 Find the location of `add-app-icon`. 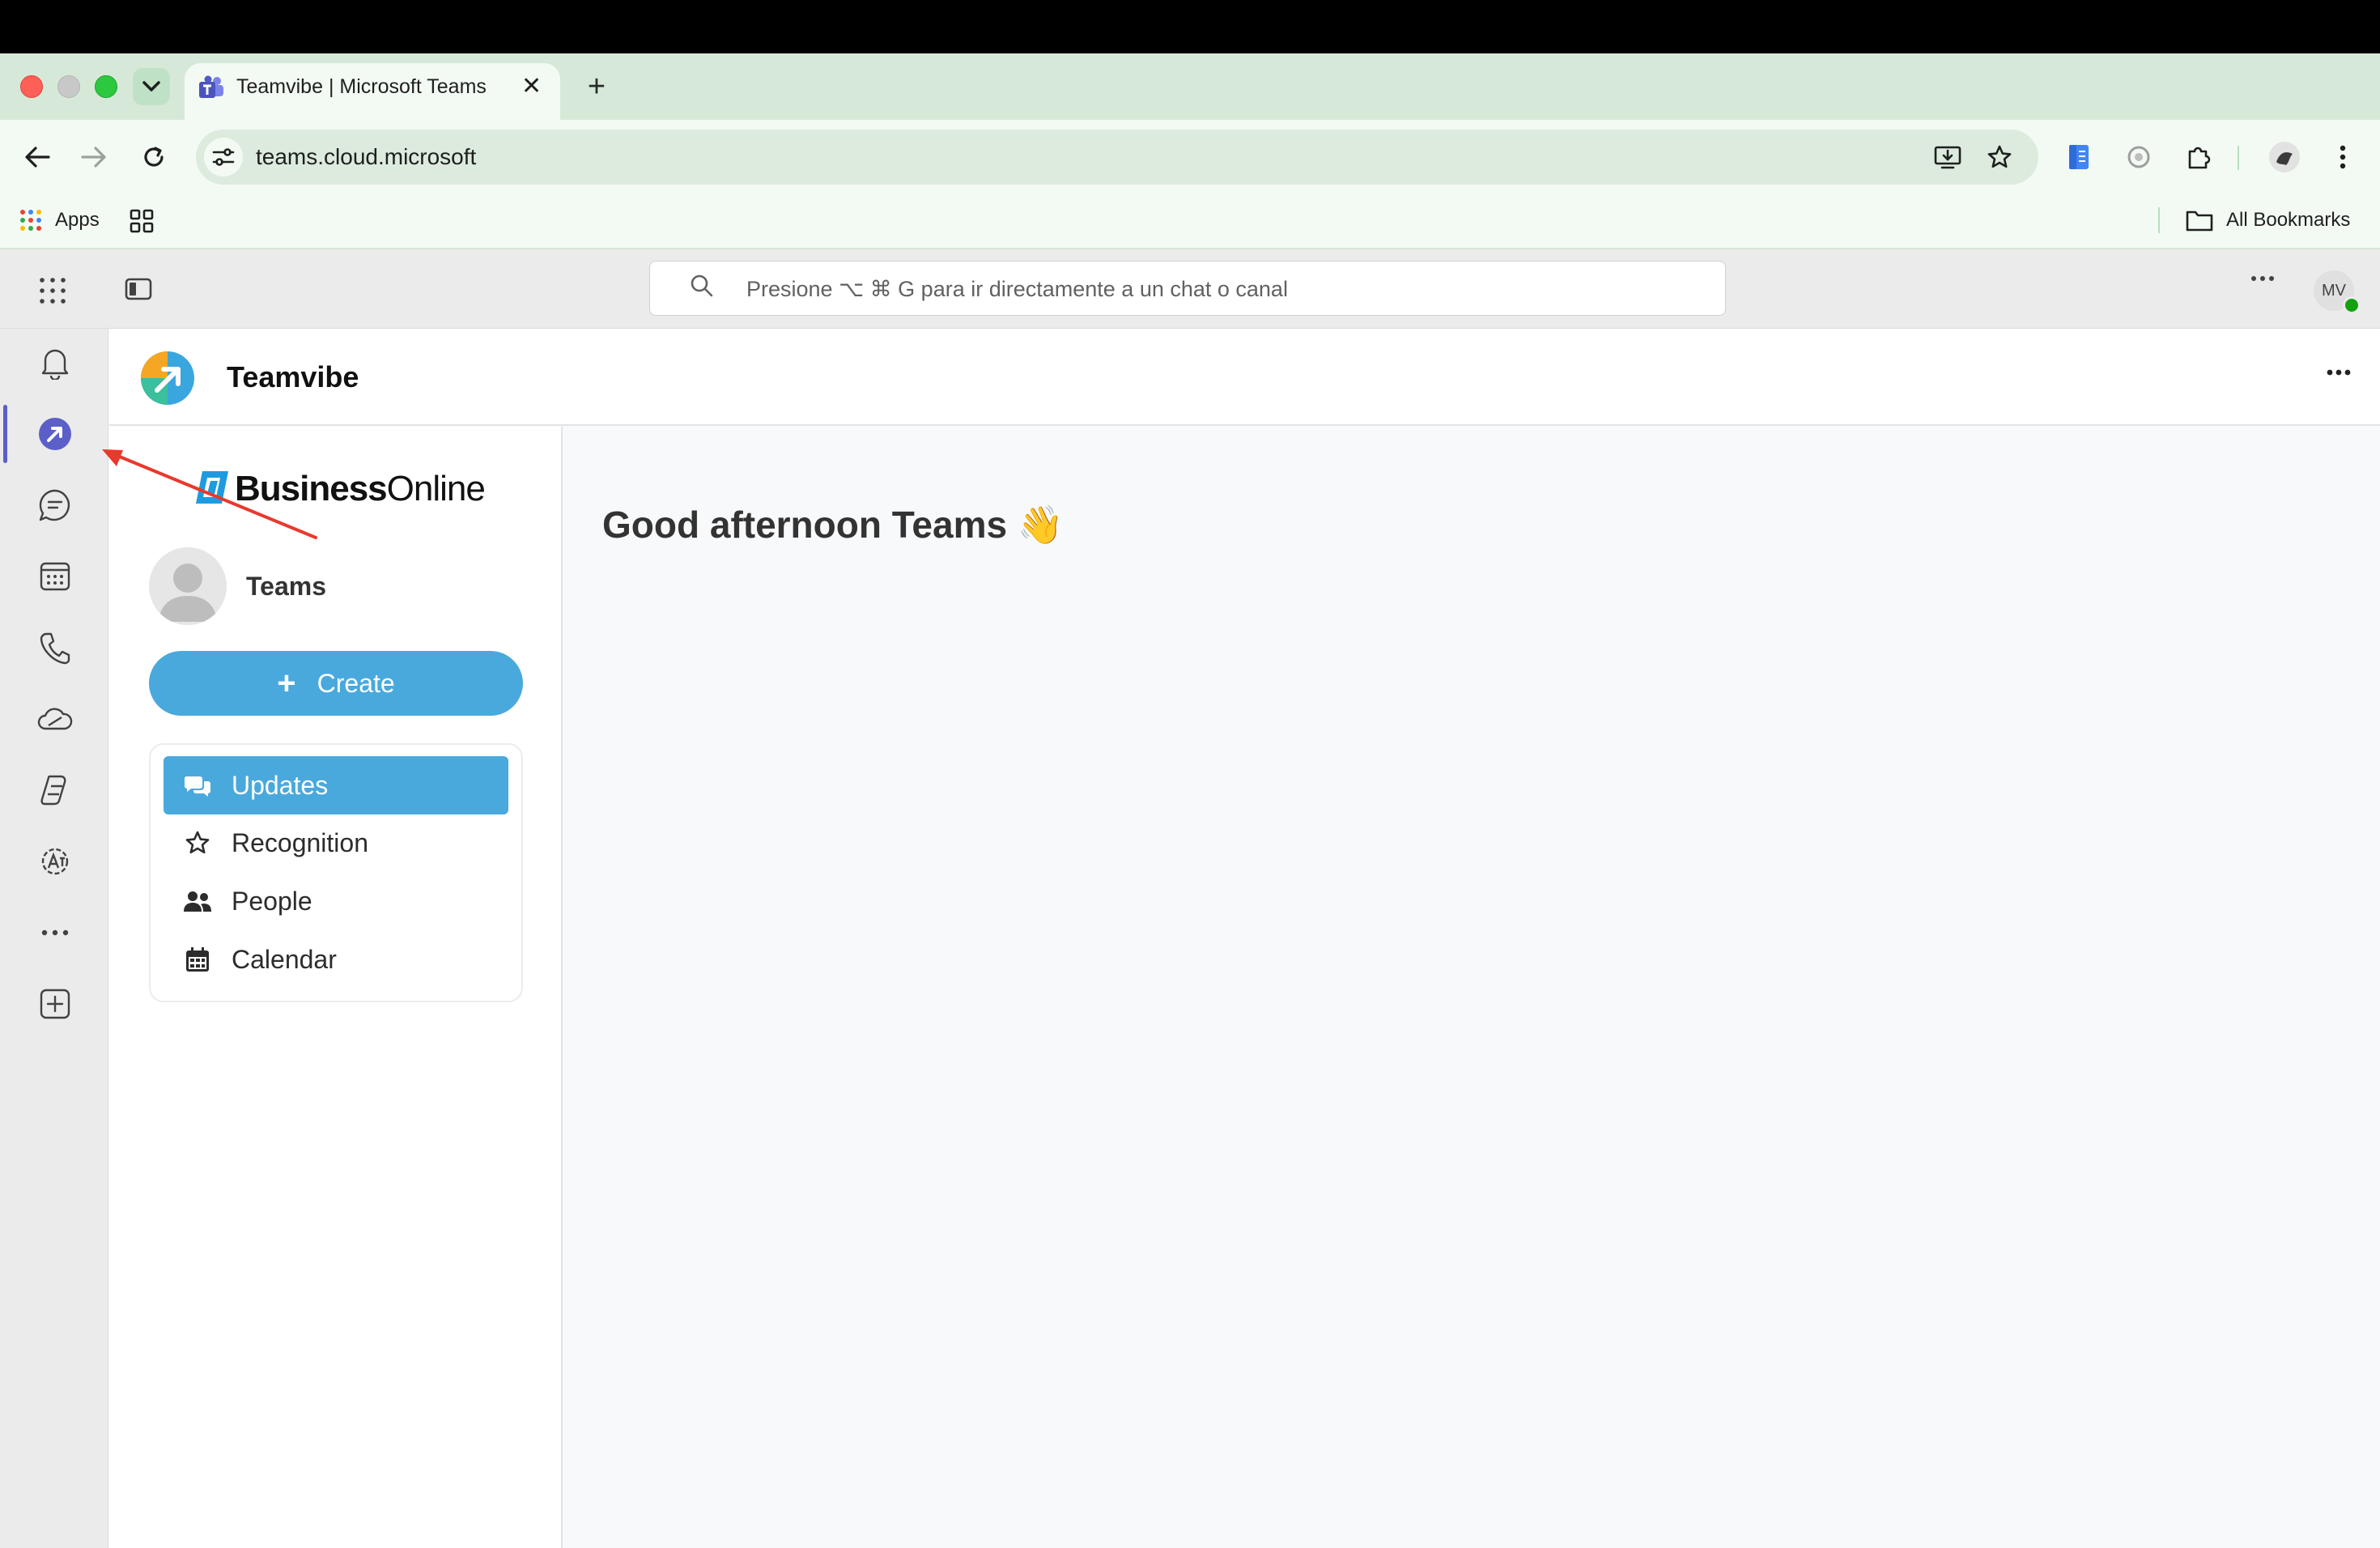

add-app-icon is located at coordinates (55, 1004).